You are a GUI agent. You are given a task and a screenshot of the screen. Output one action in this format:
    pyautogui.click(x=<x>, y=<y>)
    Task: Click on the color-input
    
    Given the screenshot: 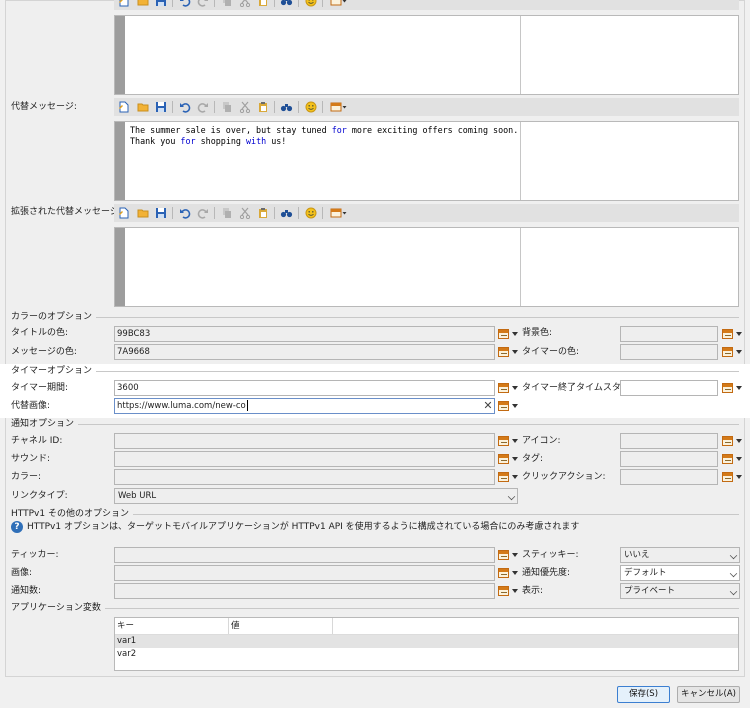 What is the action you would take?
    pyautogui.click(x=304, y=477)
    